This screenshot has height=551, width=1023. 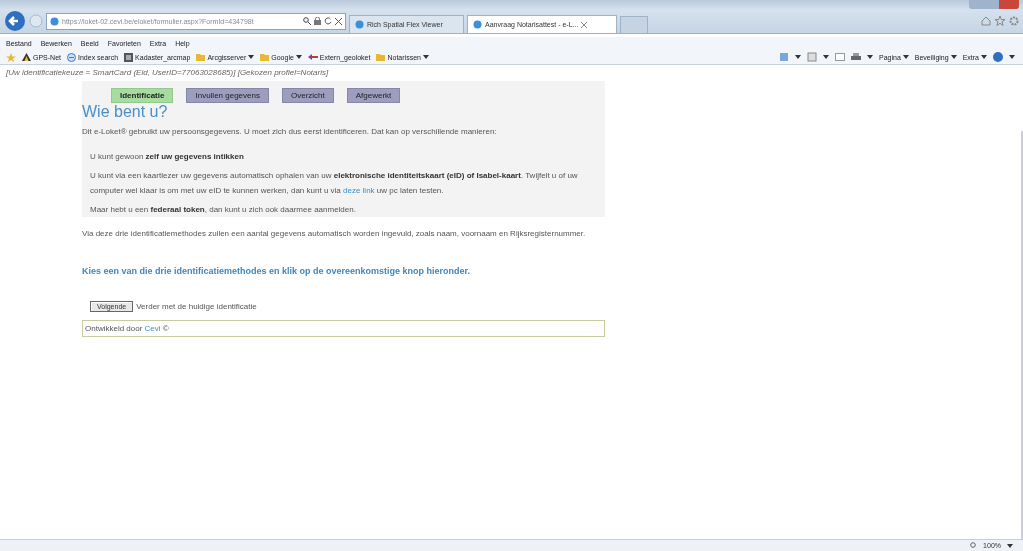 What do you see at coordinates (277, 271) in the screenshot?
I see `instruction-text: Kies een van die drie identificatiemethodes en klik op de overeenkomstige knop hieronder.` at bounding box center [277, 271].